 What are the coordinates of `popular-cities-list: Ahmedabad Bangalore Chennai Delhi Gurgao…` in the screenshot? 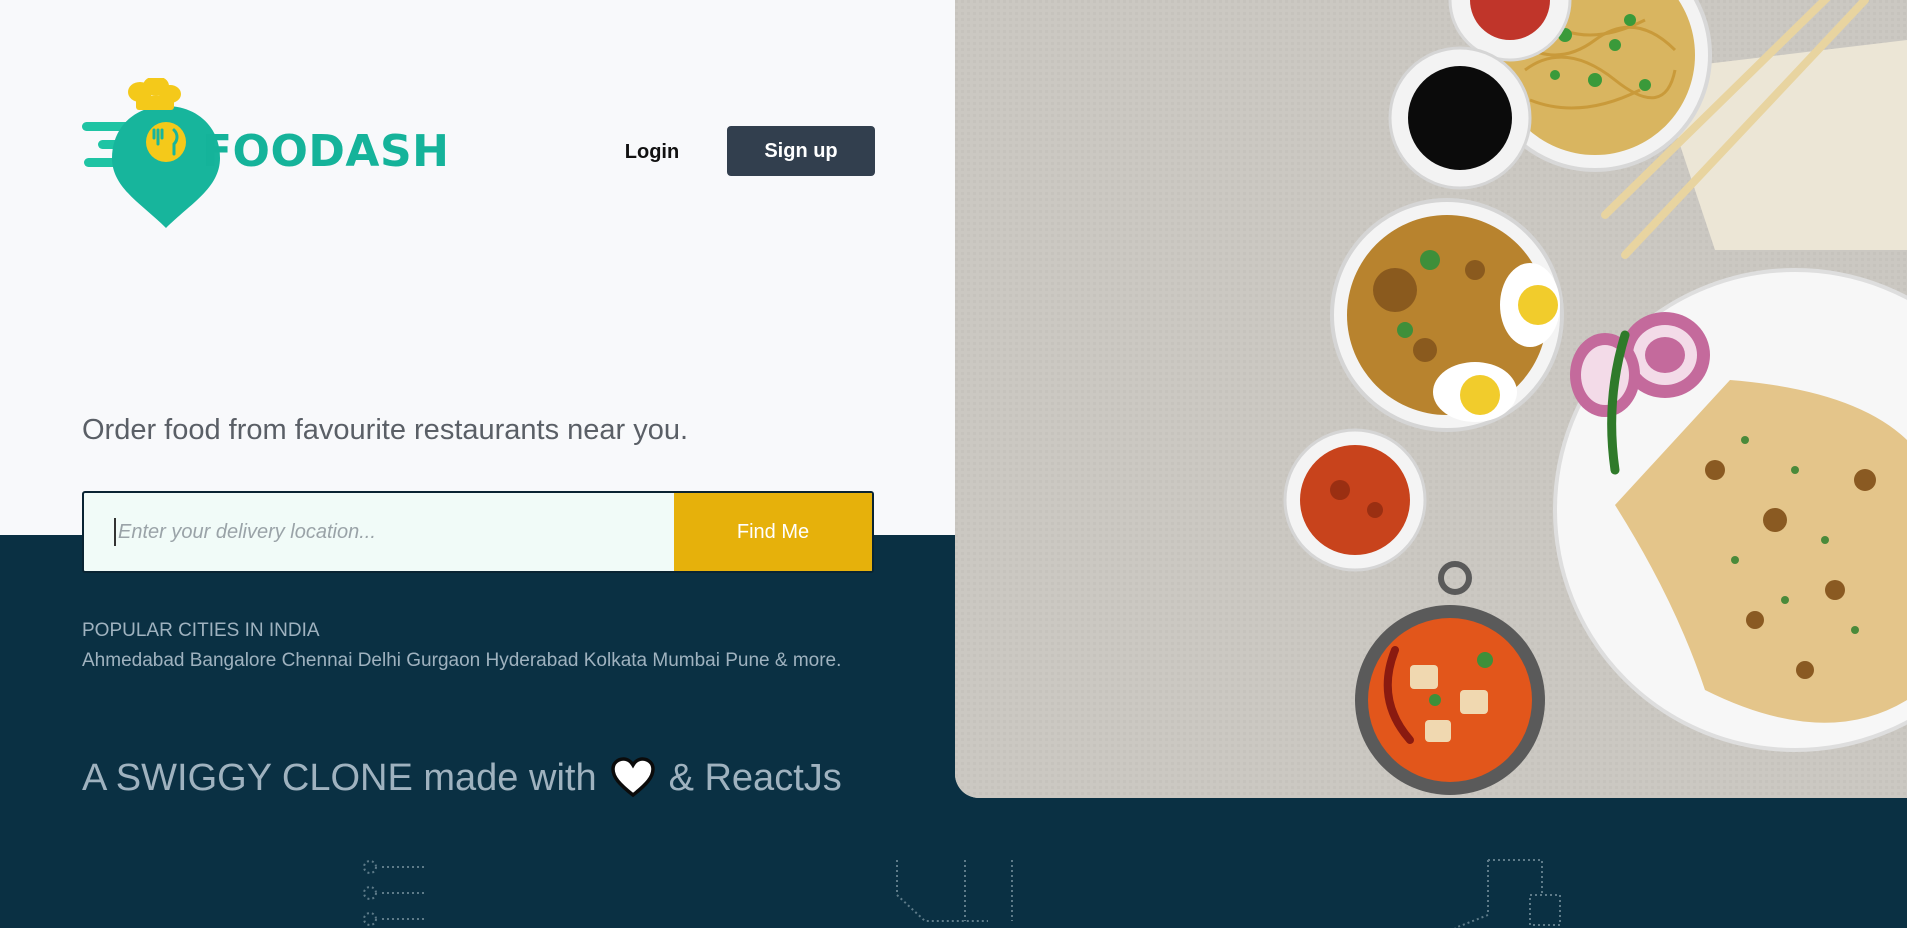 It's located at (462, 660).